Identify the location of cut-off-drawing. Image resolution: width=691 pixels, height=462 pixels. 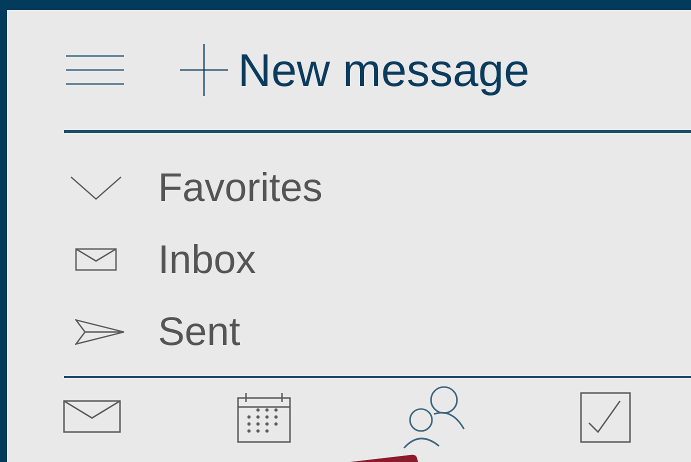
(384, 458).